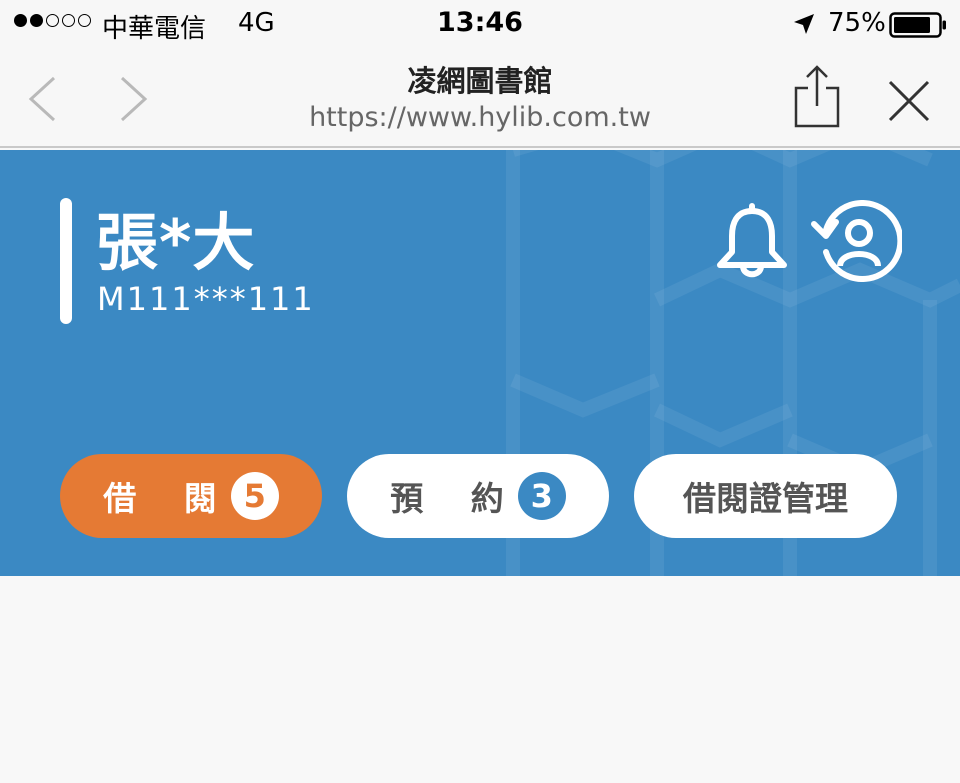  Describe the element at coordinates (804, 26) in the screenshot. I see `location-arrow-icon` at that location.